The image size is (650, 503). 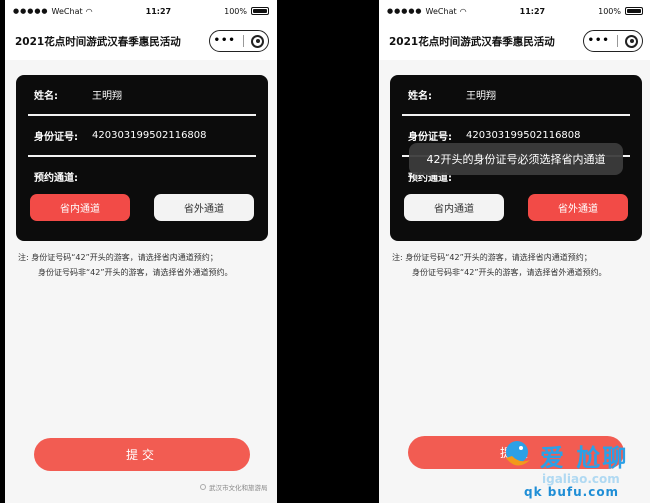 I want to click on footer-organization: 武汉市文化和旅游局, so click(x=234, y=487).